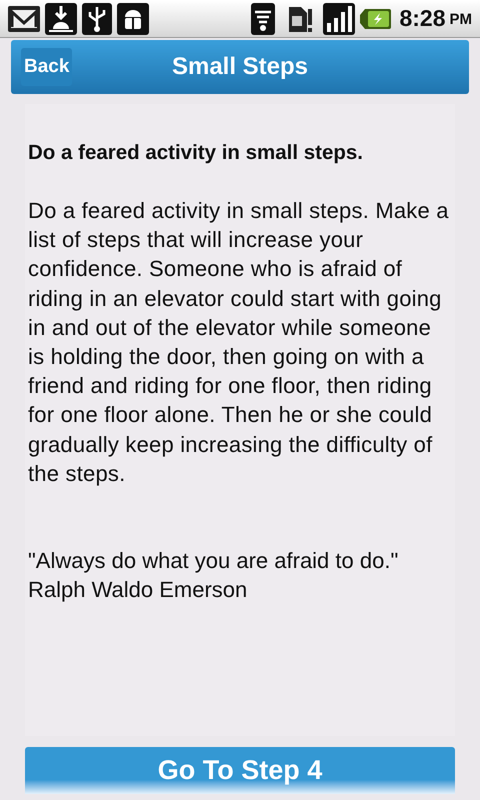 Image resolution: width=480 pixels, height=800 pixels. I want to click on quote-text: "Always do what you are afraid to do.", so click(214, 561).